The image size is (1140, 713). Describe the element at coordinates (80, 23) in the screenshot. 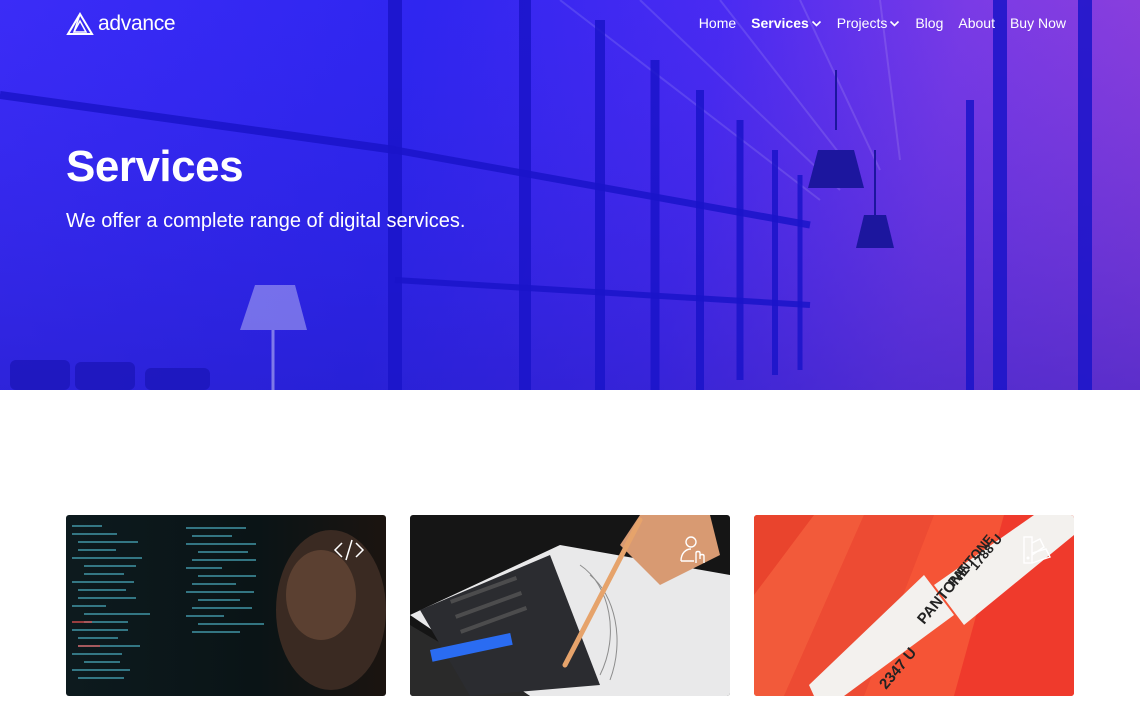

I see `logo-triangle-icon` at that location.